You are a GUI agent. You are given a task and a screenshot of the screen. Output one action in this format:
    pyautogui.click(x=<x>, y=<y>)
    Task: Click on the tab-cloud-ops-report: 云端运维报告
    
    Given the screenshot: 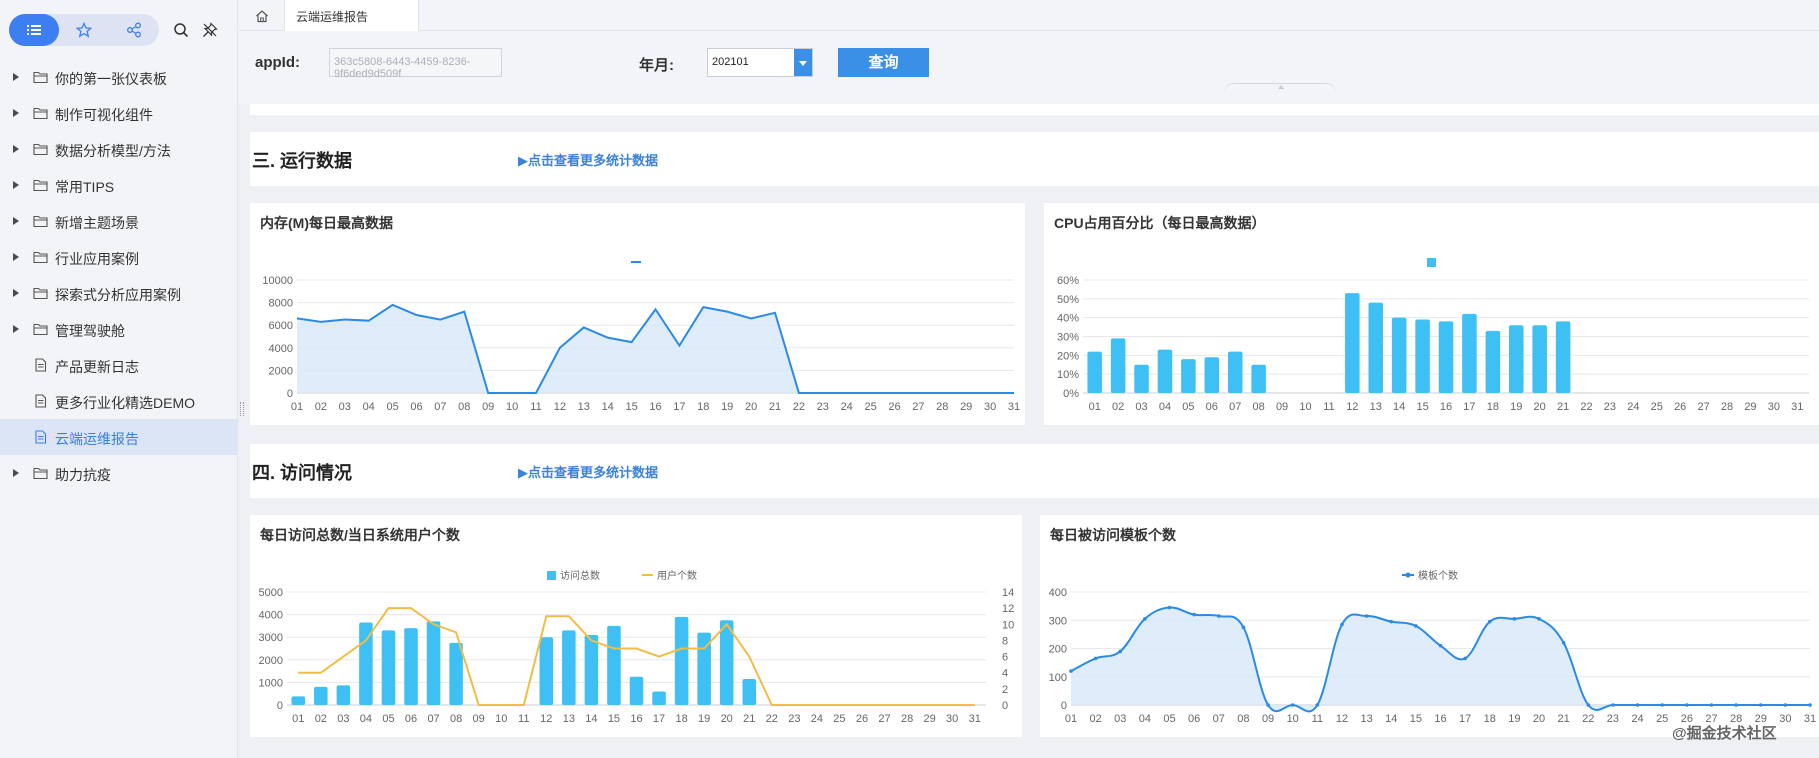 What is the action you would take?
    pyautogui.click(x=352, y=15)
    